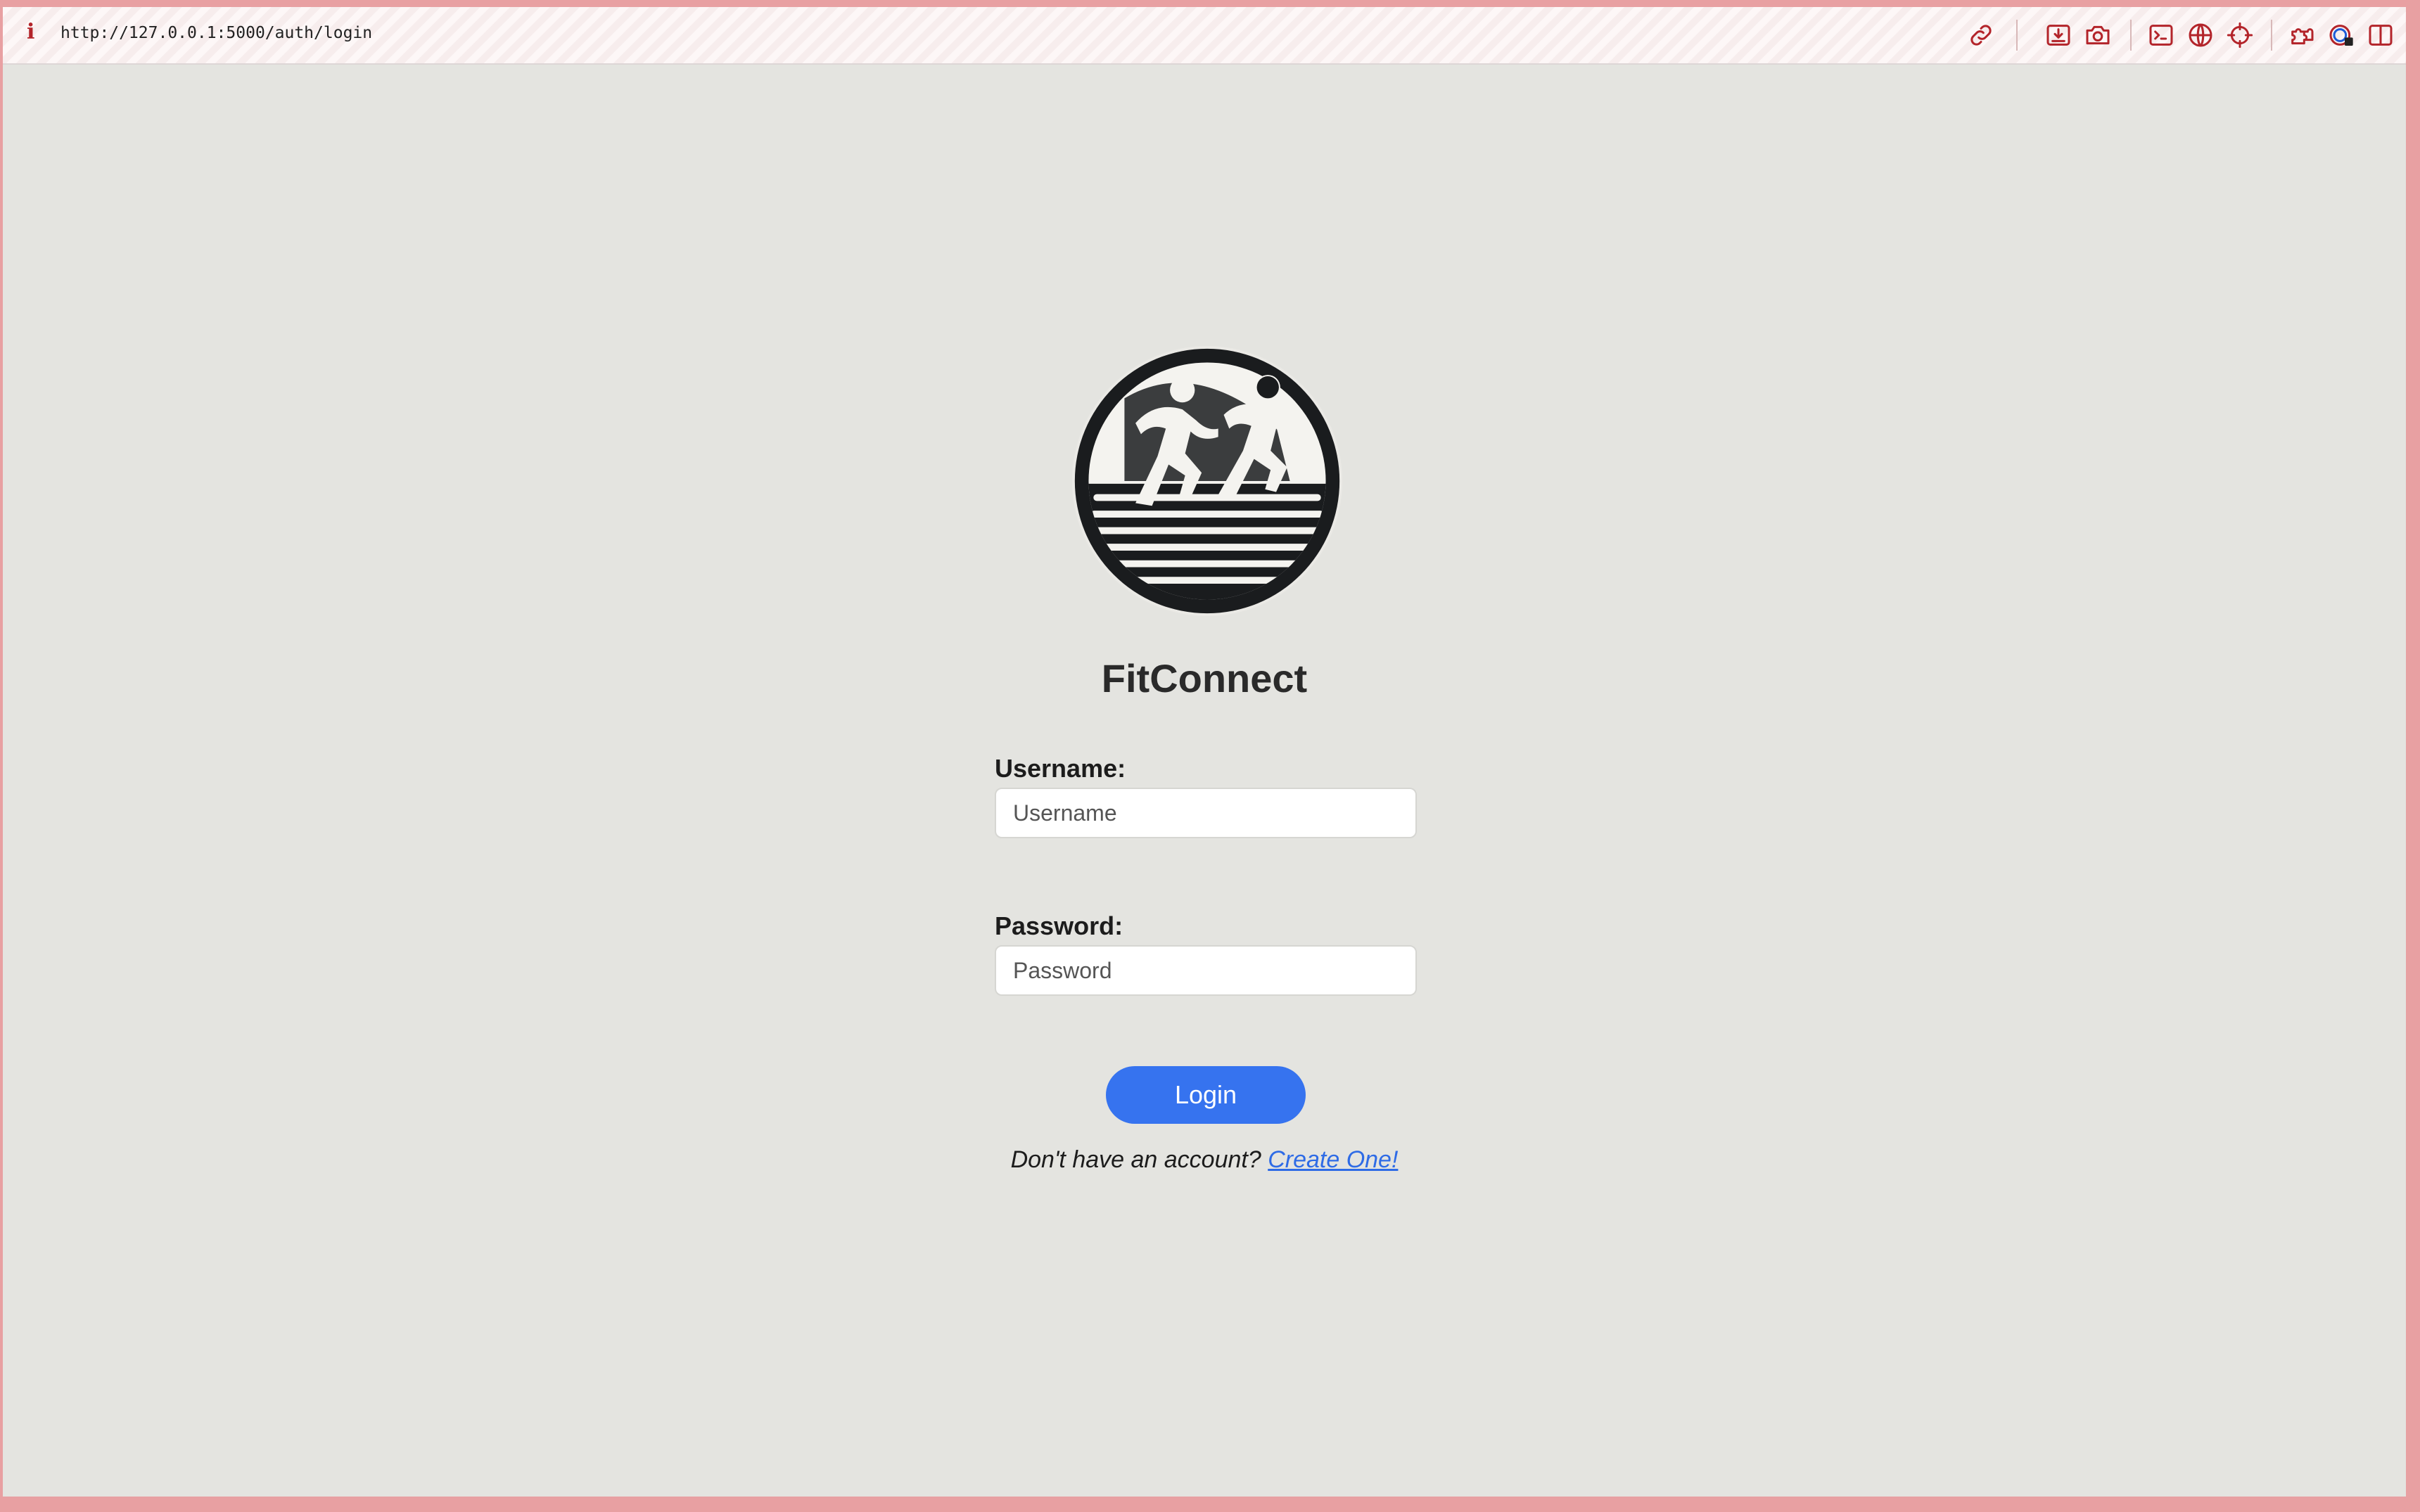 The image size is (2420, 1512). I want to click on signup-prompt: Don't have an account? Create One!, so click(1204, 1160).